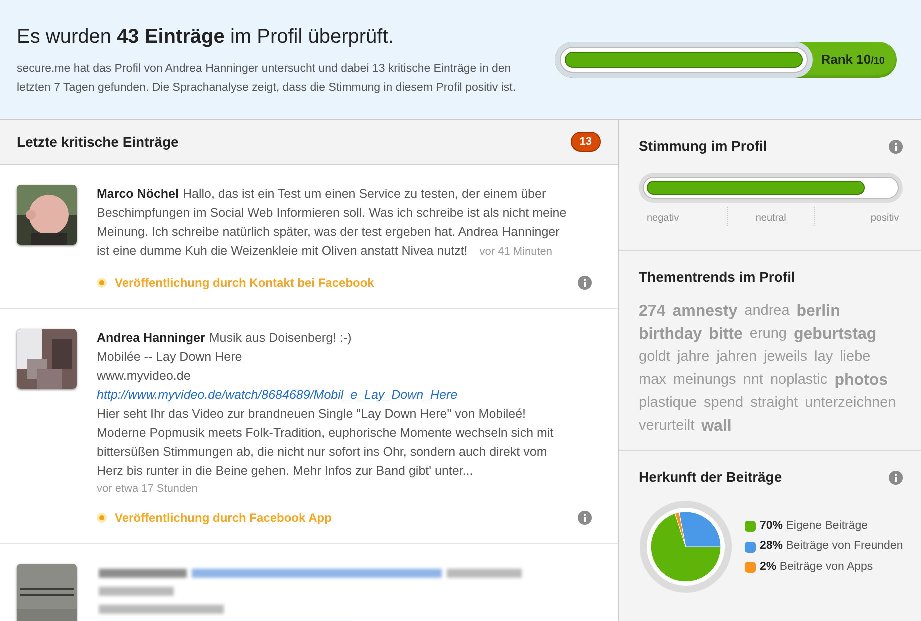 The height and width of the screenshot is (621, 921). I want to click on summary-text: secure.me hat das Profil von Andrea Hanninger untersucht und dabei 13 kritische Einträge in den letzten 7 Tagen gefunden. Die Sprachanalyse zeigt, dass die Stimmung in diesem Profil positiv ist., so click(267, 79).